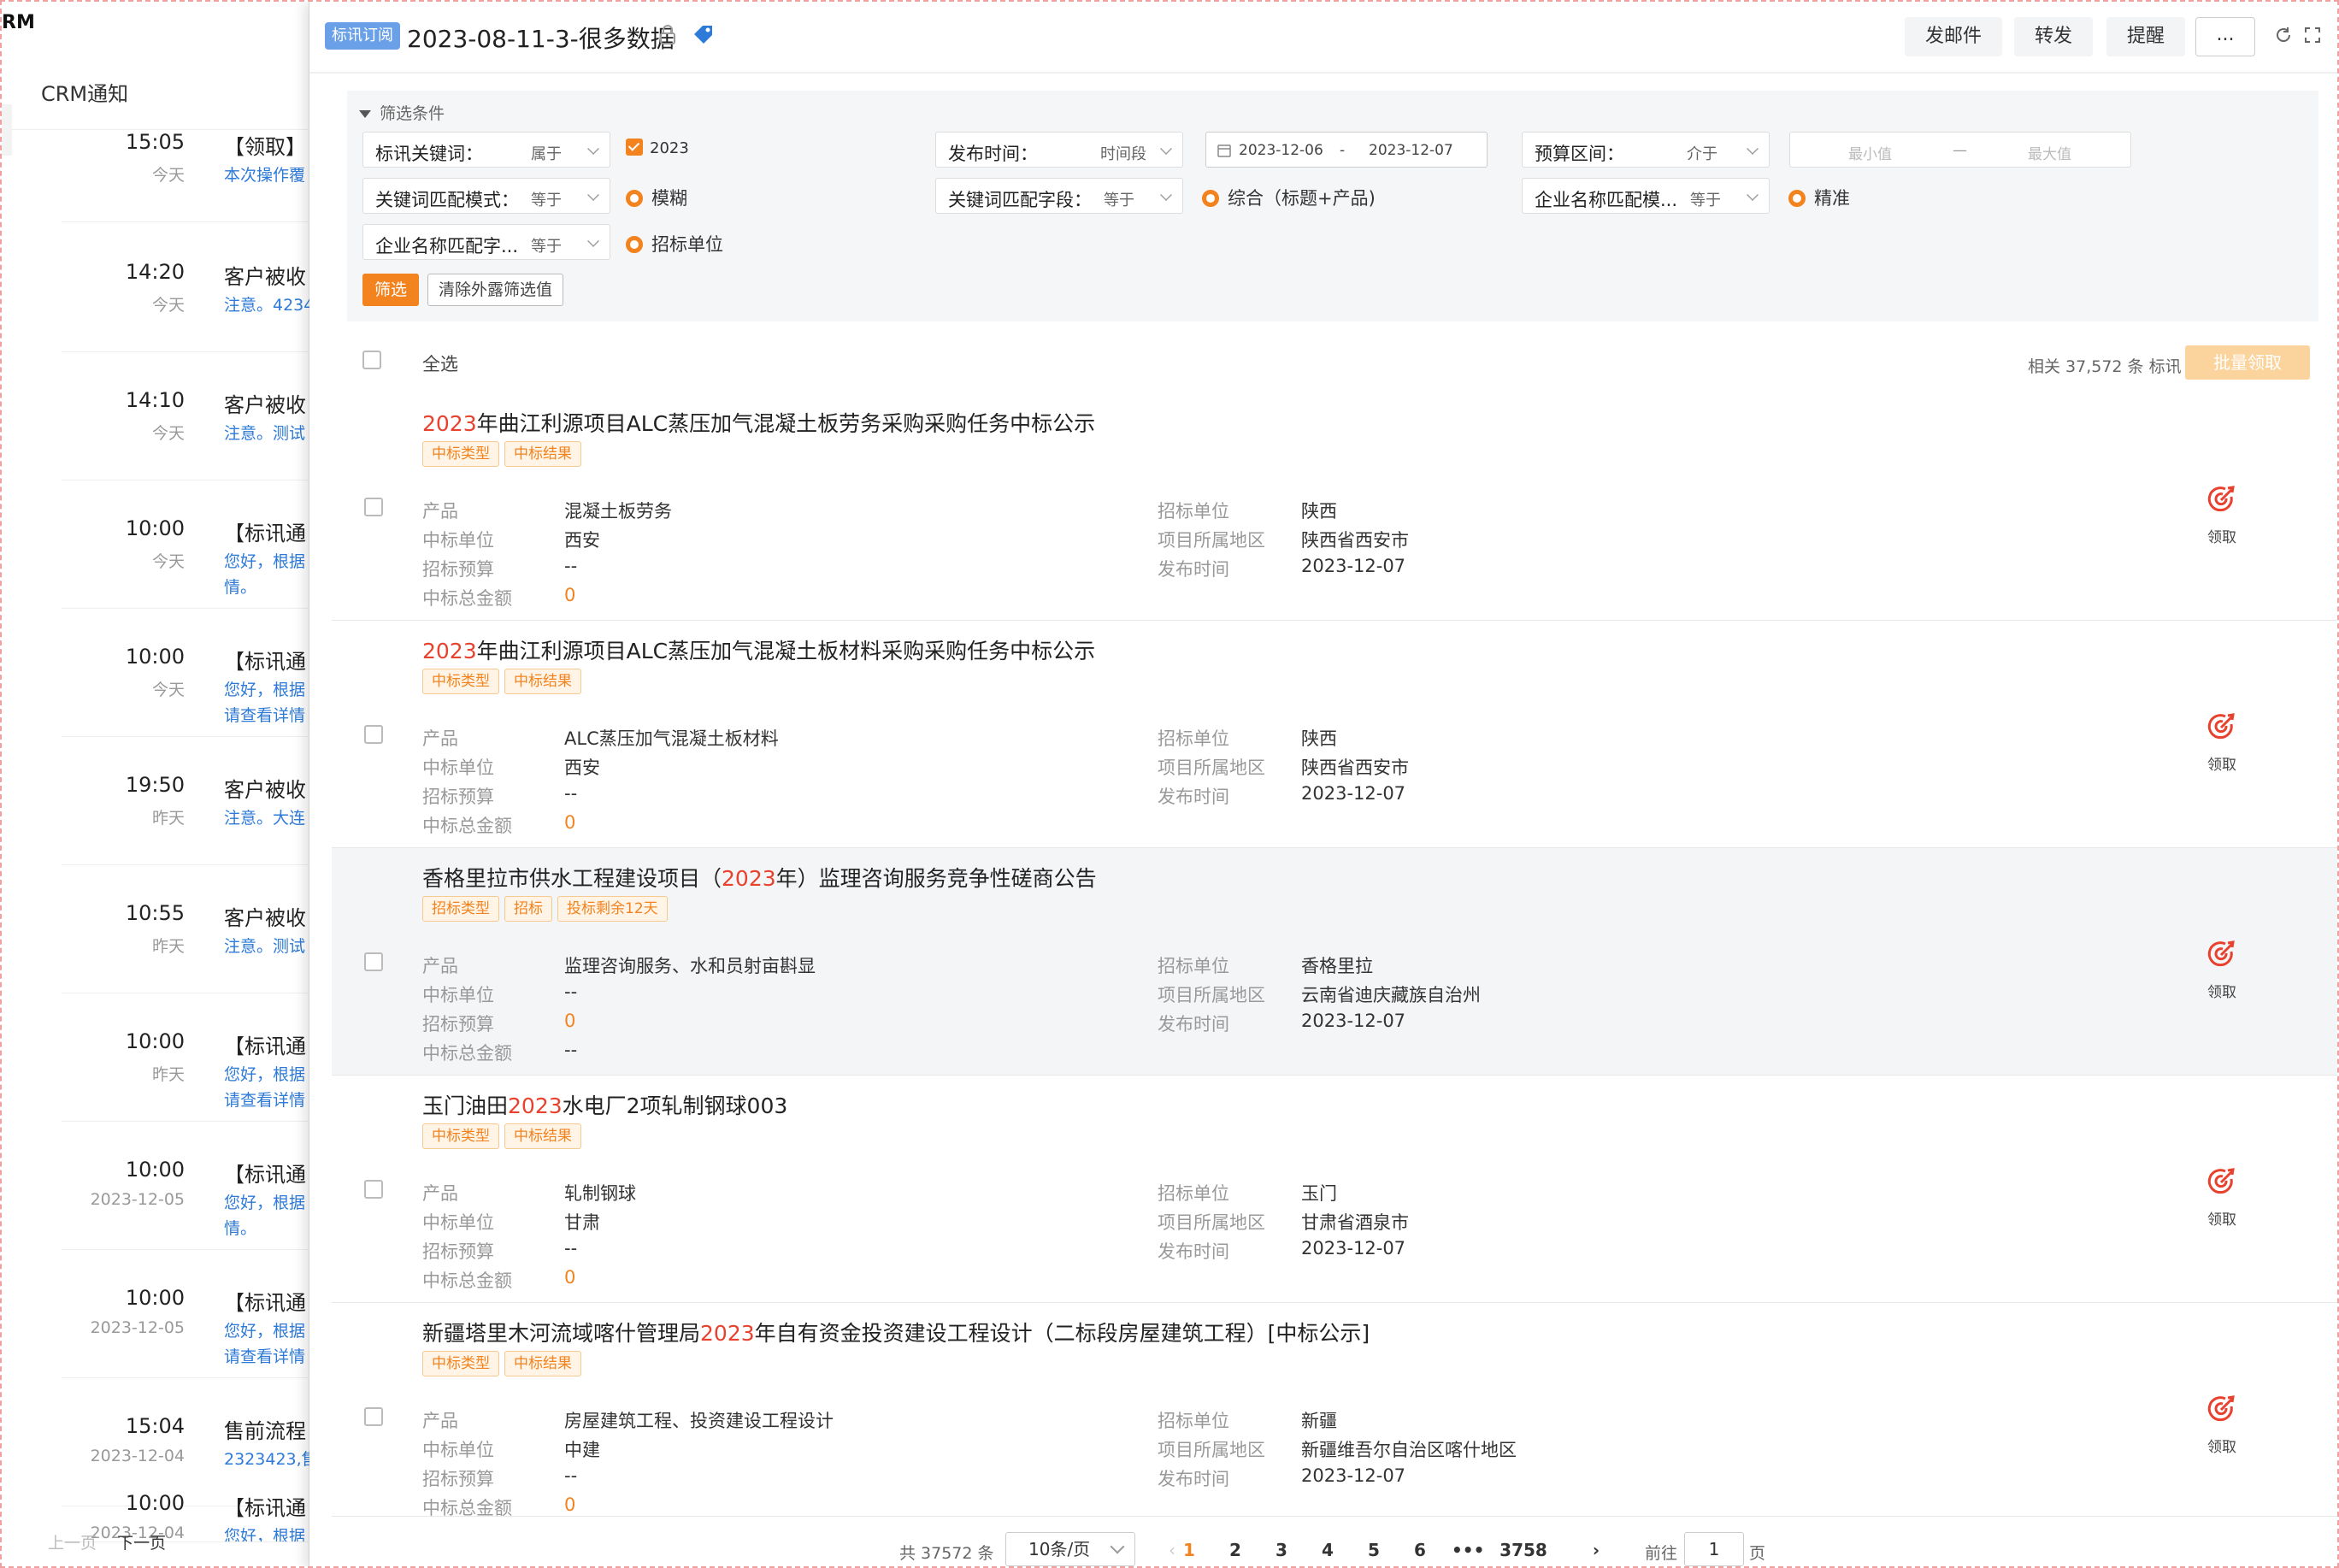 Image resolution: width=2339 pixels, height=1568 pixels. What do you see at coordinates (1523, 1550) in the screenshot?
I see `page-number: 3758` at bounding box center [1523, 1550].